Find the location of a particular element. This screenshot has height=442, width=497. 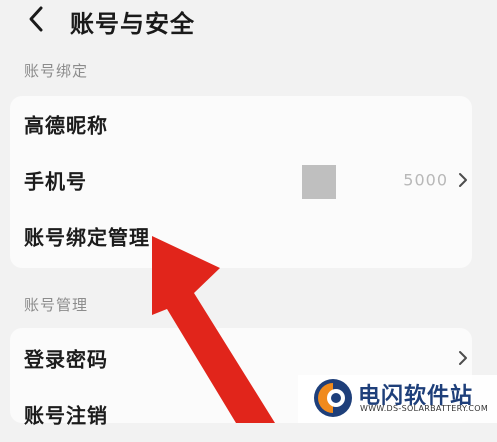

section-label-account-binding: 账号绑定 is located at coordinates (56, 71).